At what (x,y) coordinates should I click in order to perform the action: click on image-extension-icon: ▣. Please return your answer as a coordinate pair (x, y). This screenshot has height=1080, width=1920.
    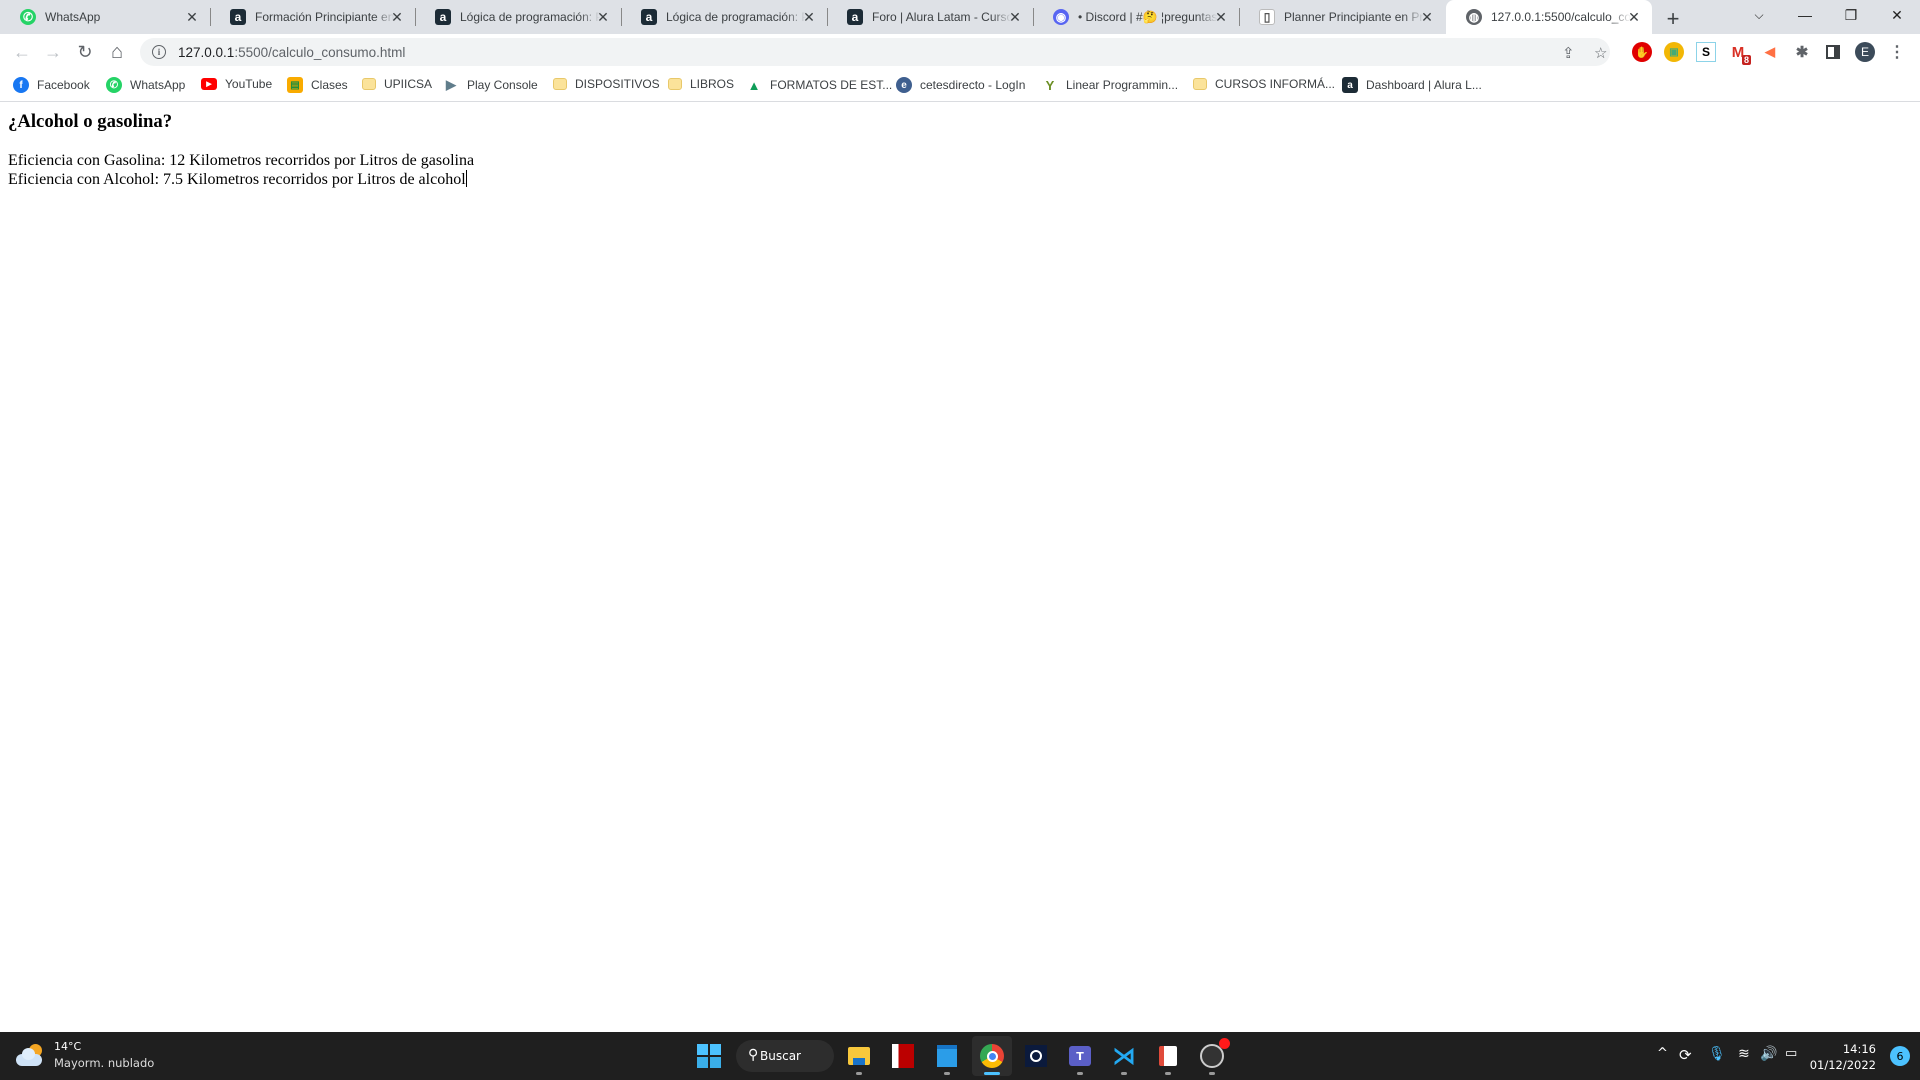
    Looking at the image, I should click on (1674, 52).